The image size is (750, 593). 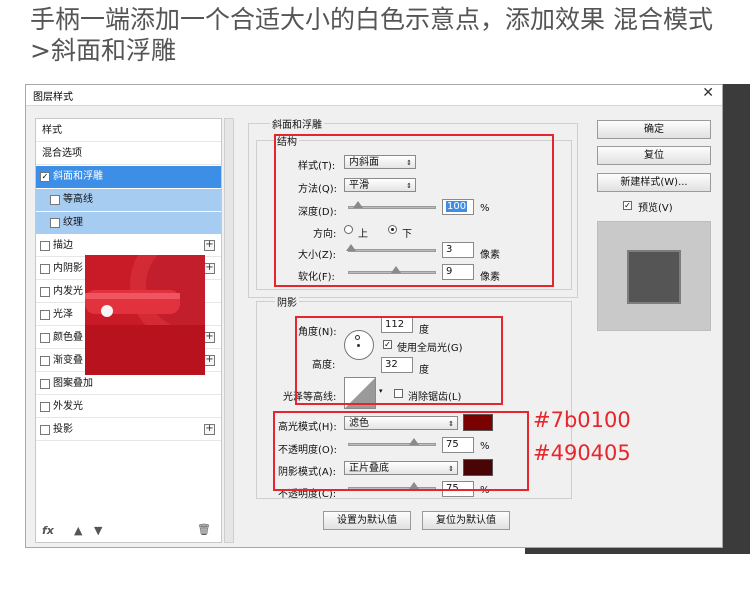 What do you see at coordinates (287, 301) in the screenshot?
I see `shading-title: 阴影` at bounding box center [287, 301].